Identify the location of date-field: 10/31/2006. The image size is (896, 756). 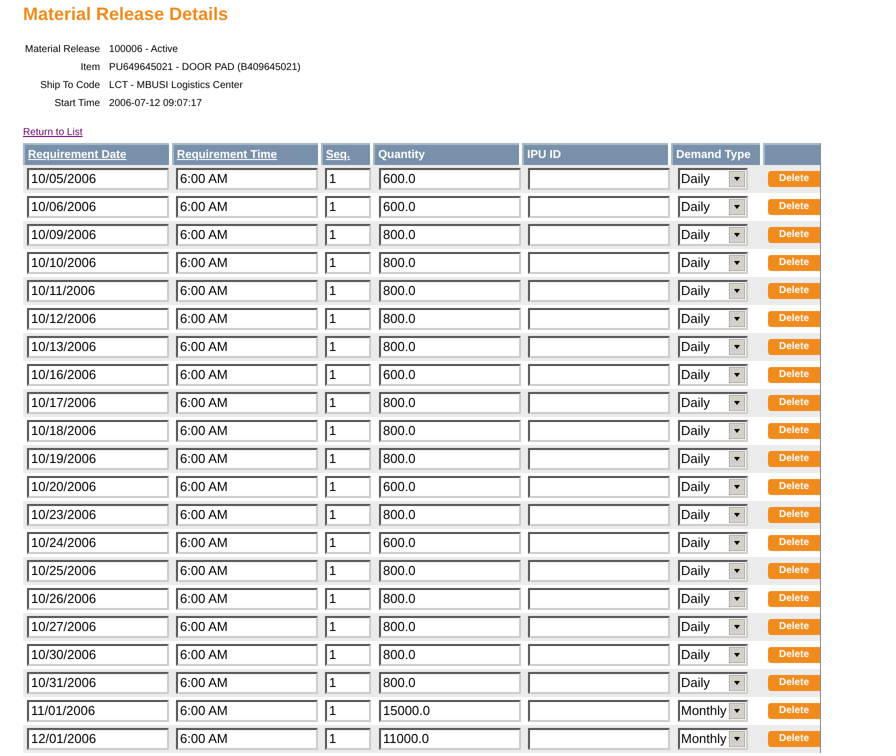
(98, 683).